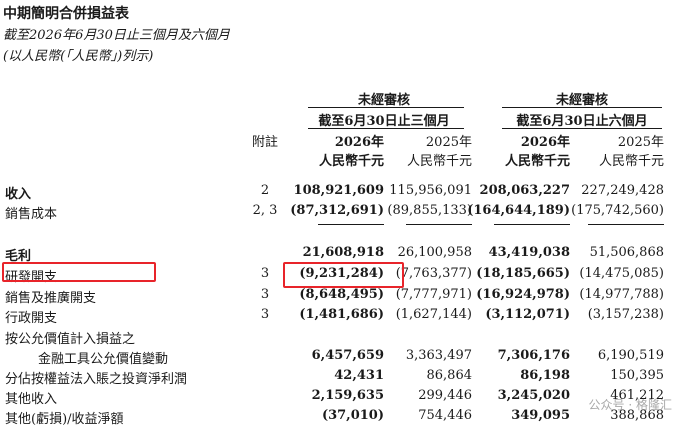 This screenshot has height=432, width=678. What do you see at coordinates (449, 375) in the screenshot?
I see `value-q2025: 86,864` at bounding box center [449, 375].